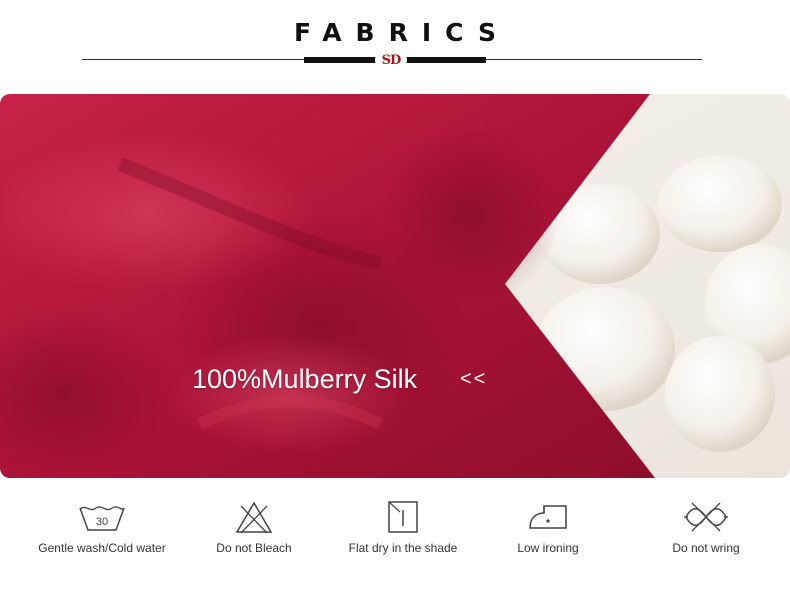  What do you see at coordinates (403, 548) in the screenshot?
I see `care-label-dry: Flat dry in the shade` at bounding box center [403, 548].